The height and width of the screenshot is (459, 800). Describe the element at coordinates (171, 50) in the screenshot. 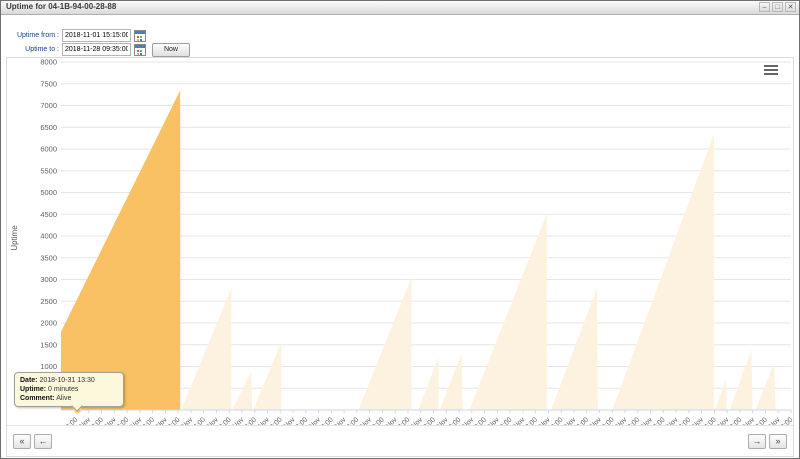

I see `now-button: Now` at that location.